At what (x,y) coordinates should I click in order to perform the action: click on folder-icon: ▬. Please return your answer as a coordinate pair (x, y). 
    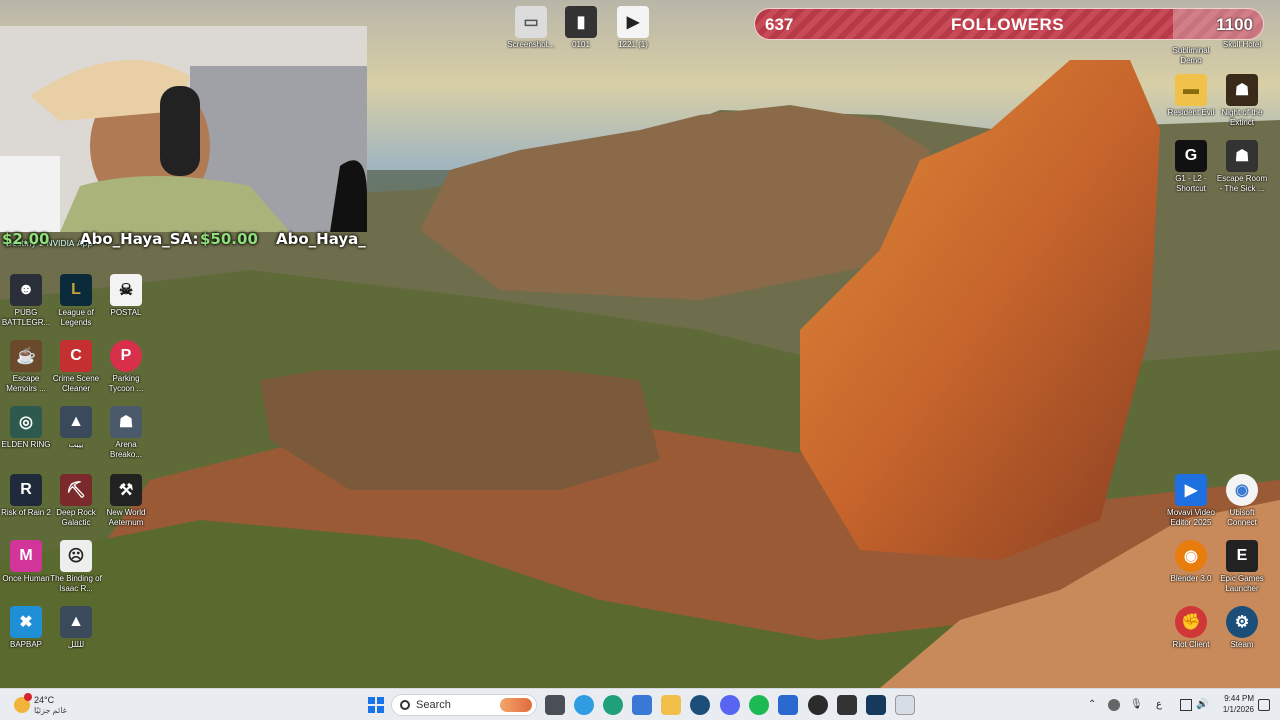
    Looking at the image, I should click on (1191, 90).